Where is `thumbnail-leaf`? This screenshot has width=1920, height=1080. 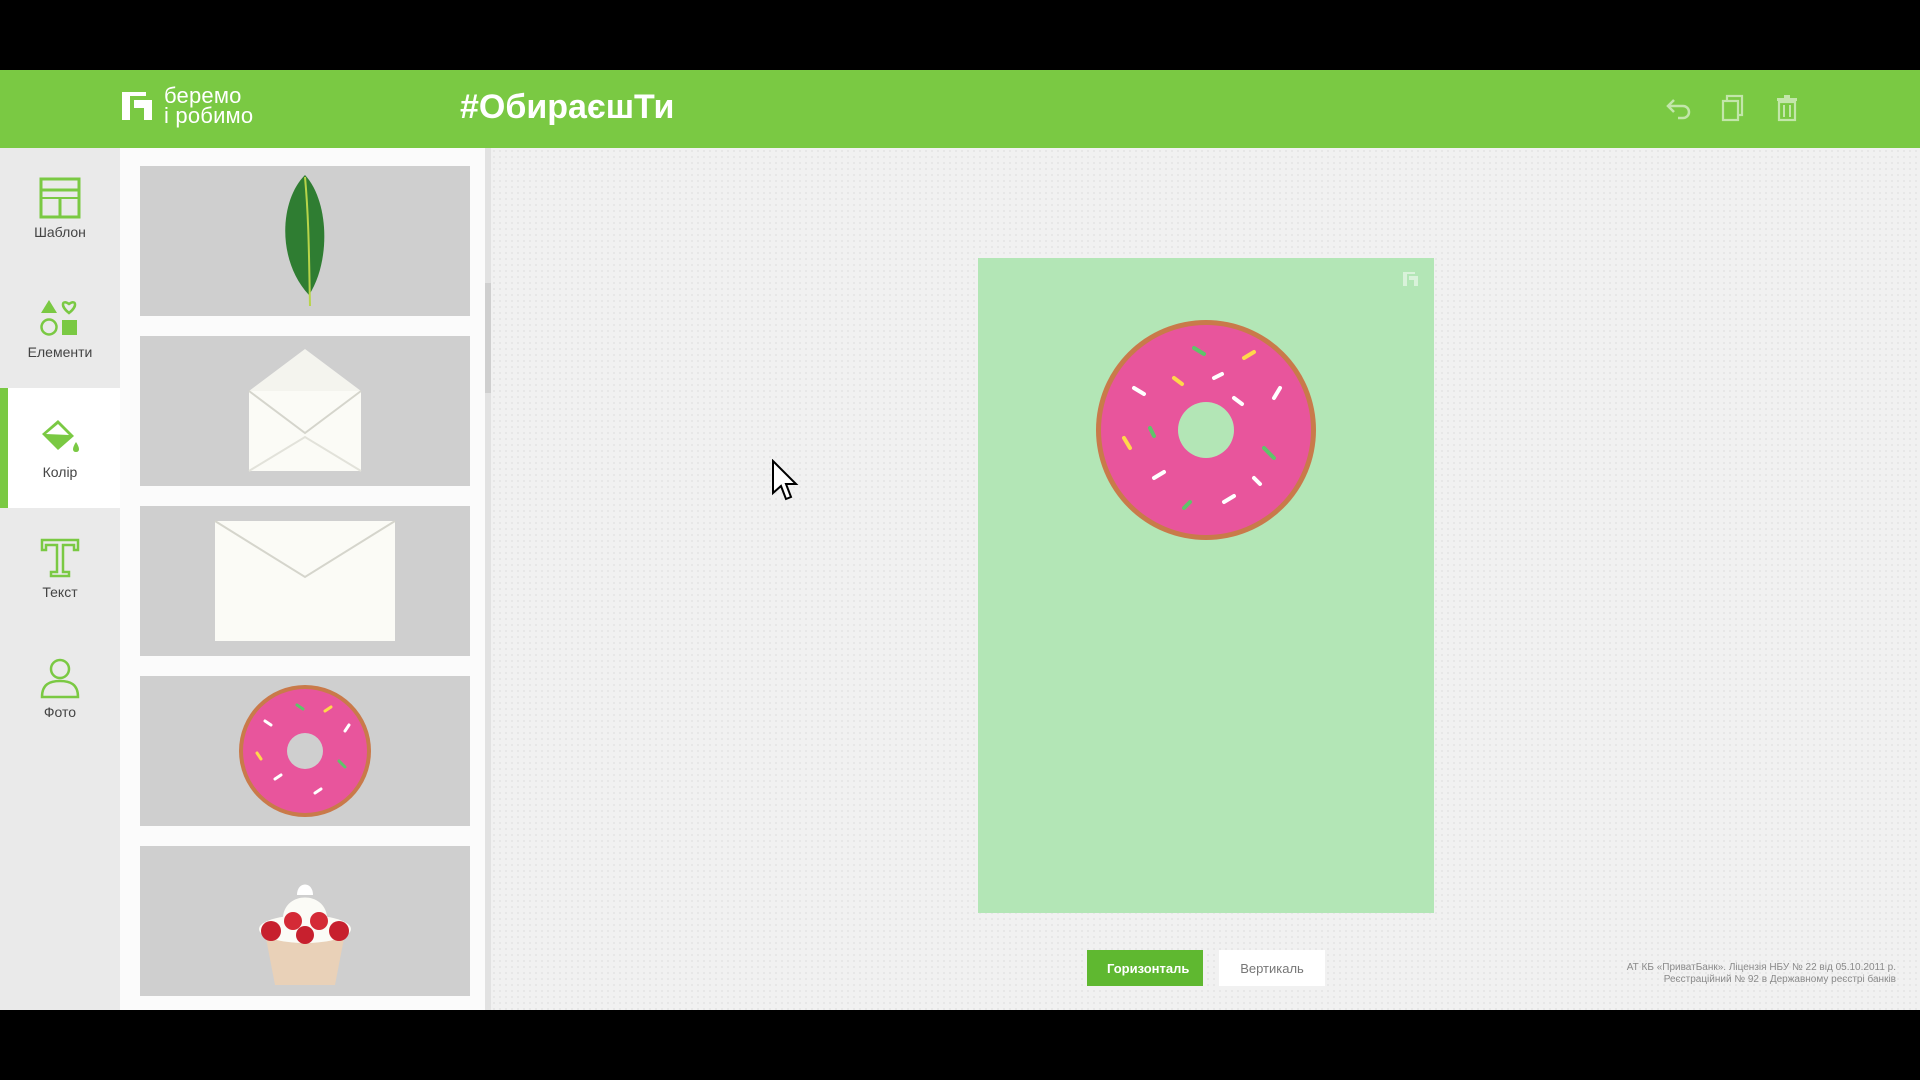 thumbnail-leaf is located at coordinates (305, 241).